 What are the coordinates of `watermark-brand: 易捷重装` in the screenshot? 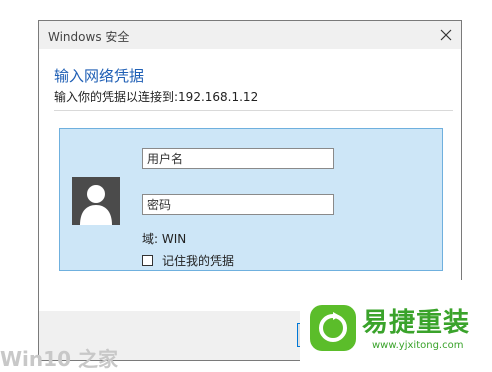 It's located at (416, 323).